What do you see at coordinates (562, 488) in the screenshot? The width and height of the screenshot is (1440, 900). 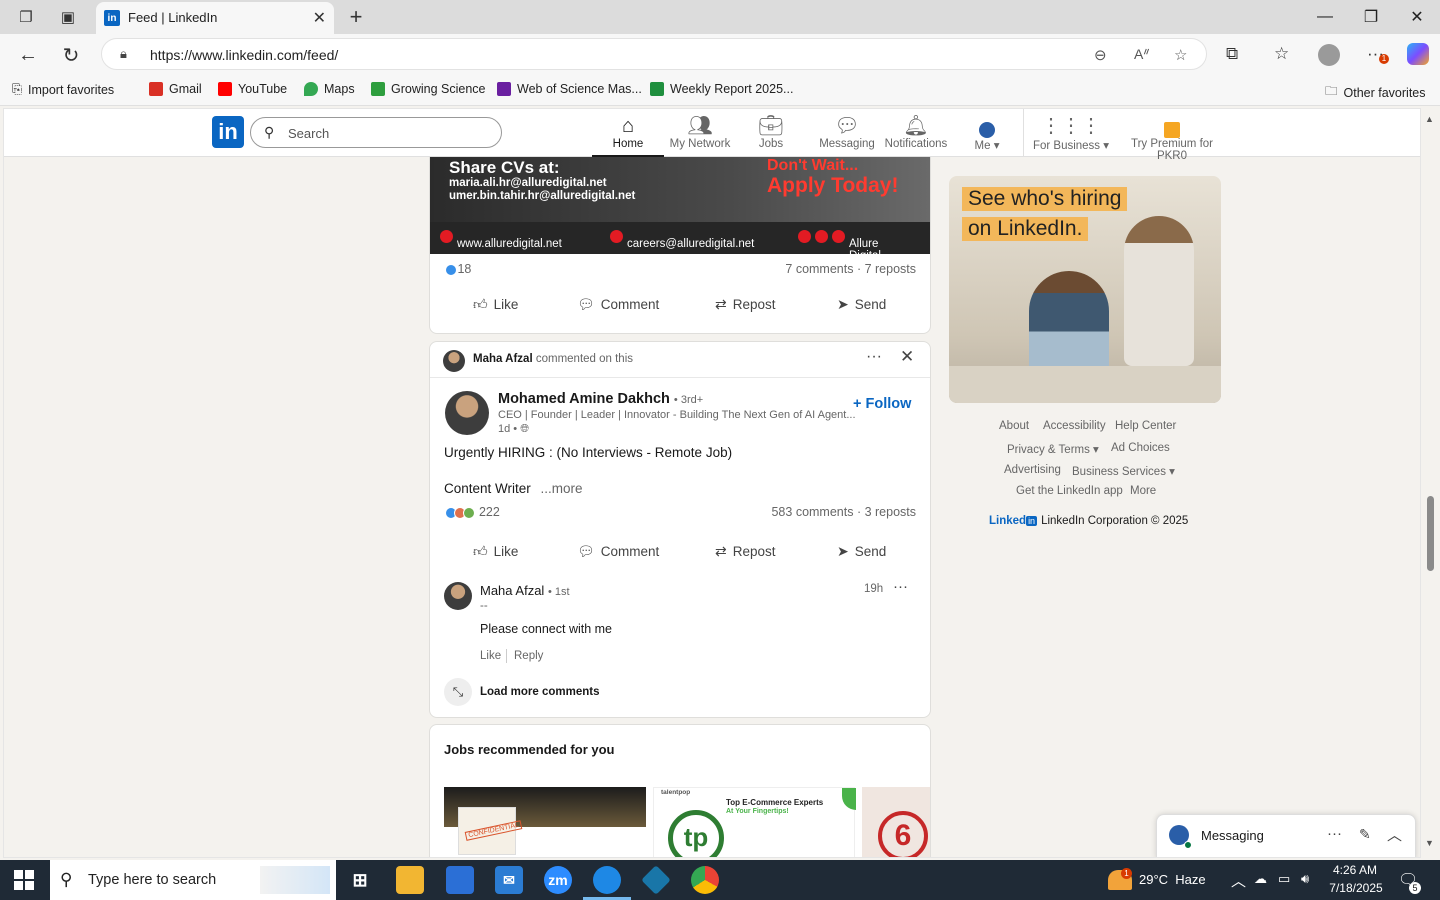 I see `see-more-link: ...more` at bounding box center [562, 488].